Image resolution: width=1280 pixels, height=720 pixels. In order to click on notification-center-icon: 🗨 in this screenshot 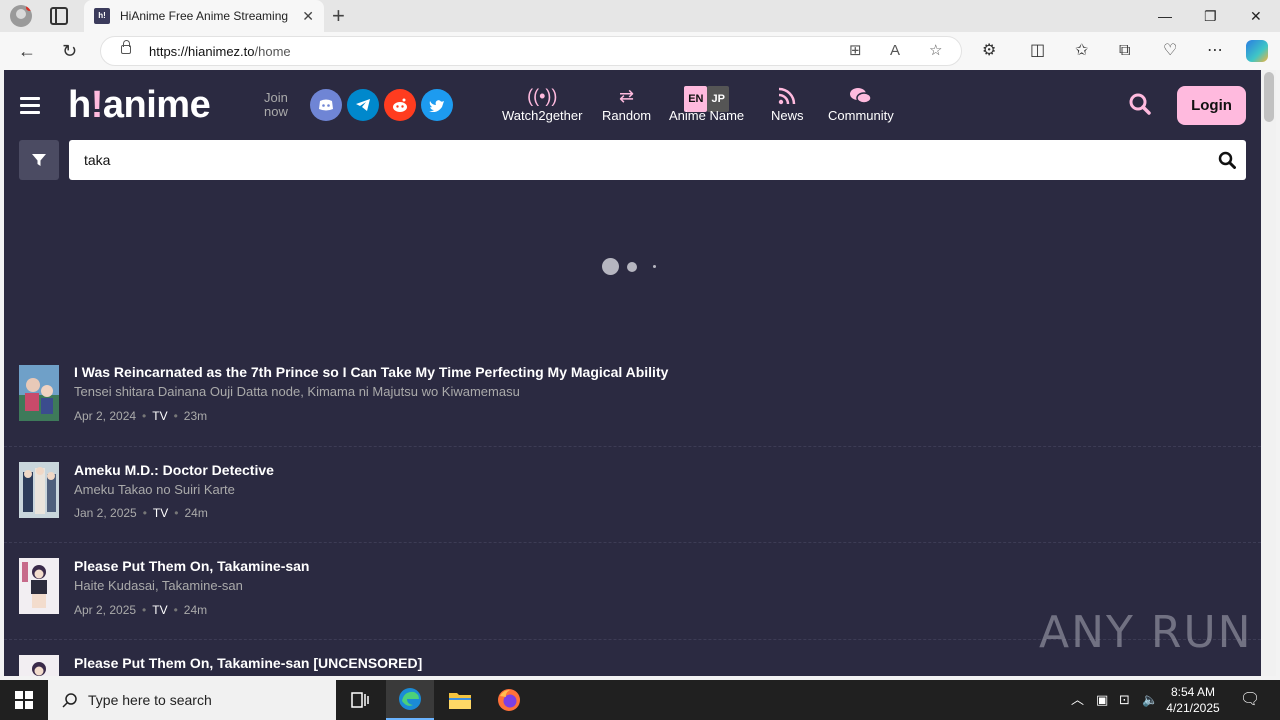, I will do `click(1250, 700)`.